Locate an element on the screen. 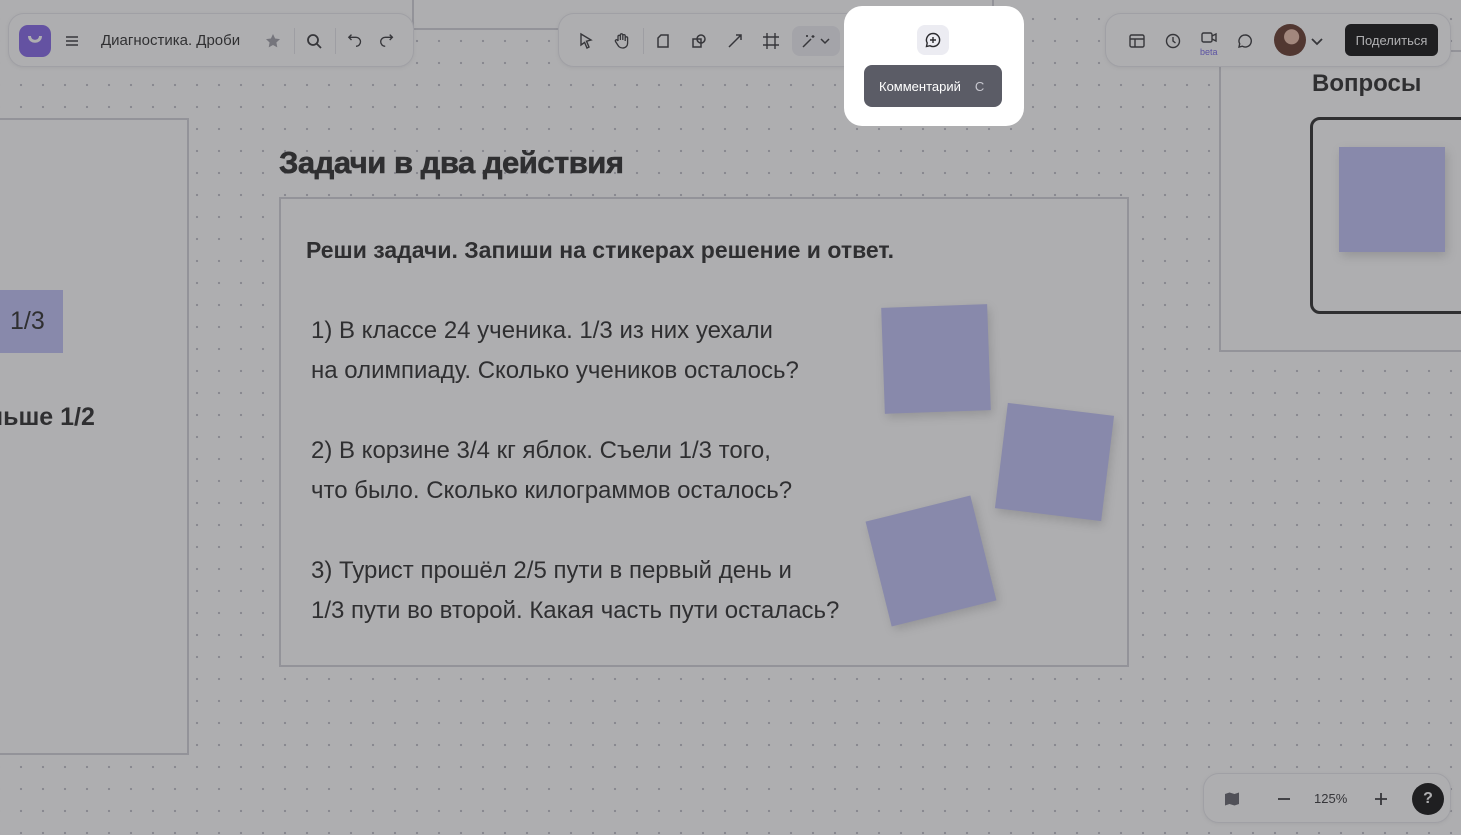 The width and height of the screenshot is (1461, 835). tooltip-label: Комментарий is located at coordinates (920, 86).